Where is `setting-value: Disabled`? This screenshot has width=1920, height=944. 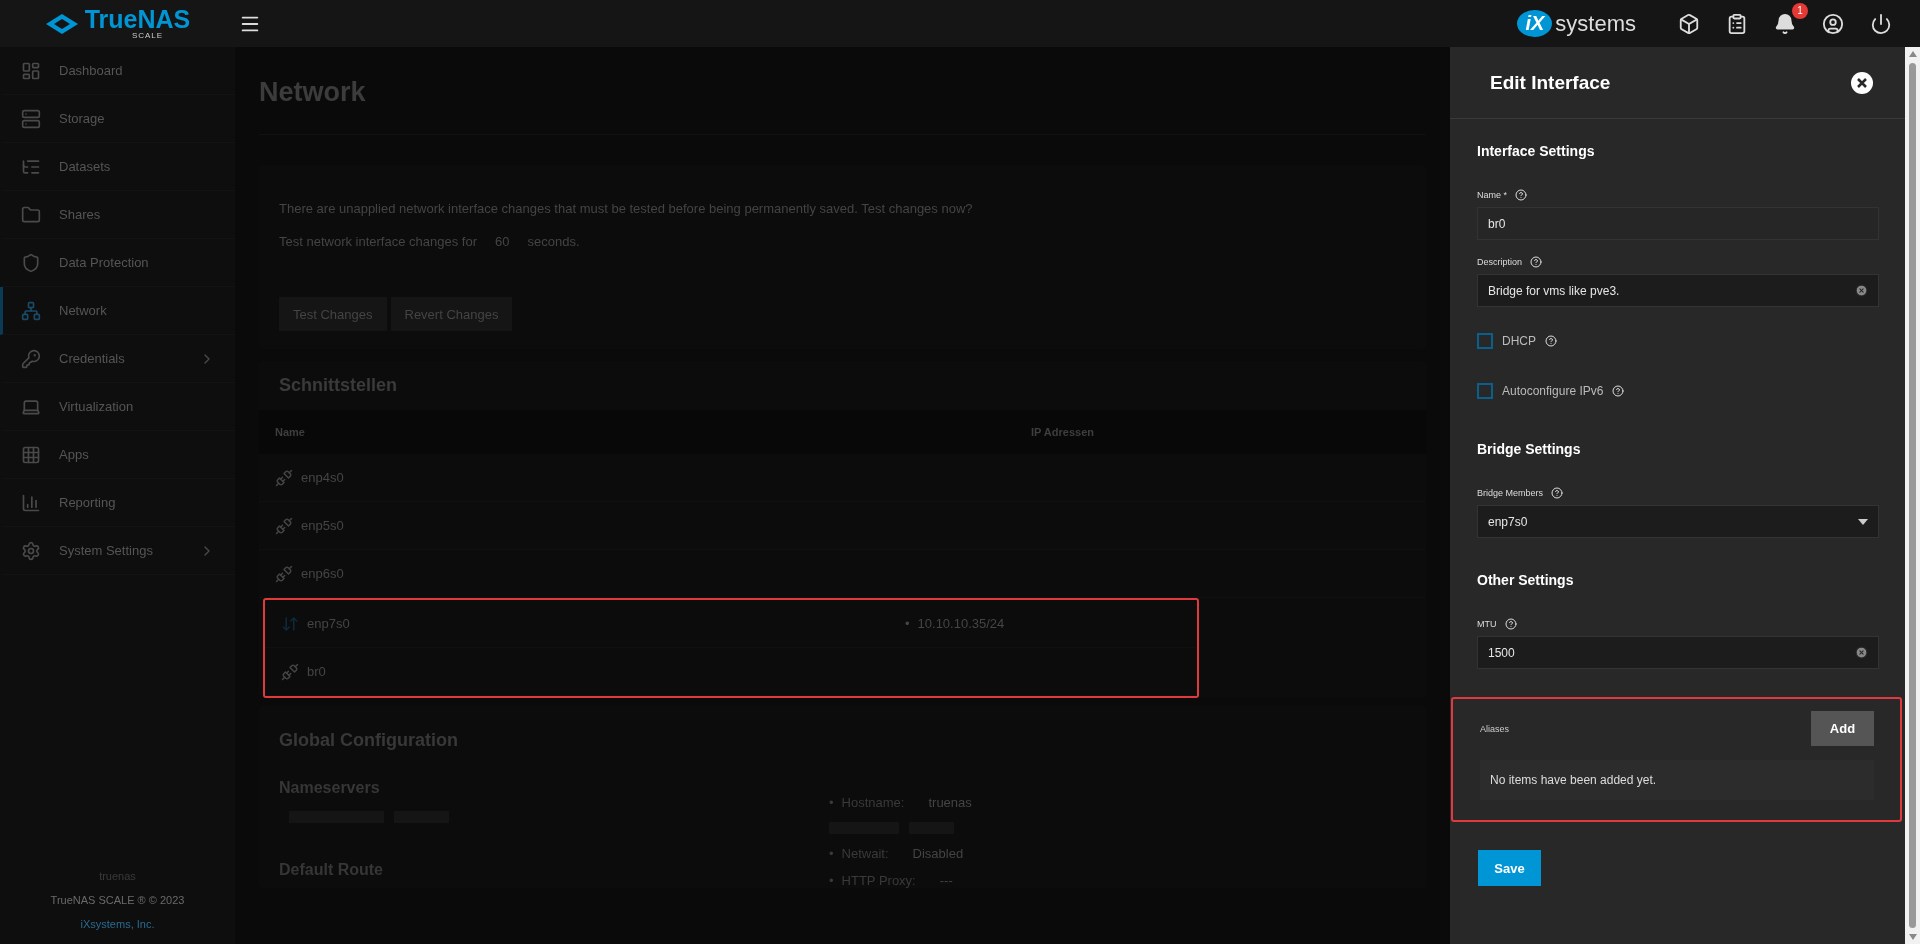
setting-value: Disabled is located at coordinates (938, 853).